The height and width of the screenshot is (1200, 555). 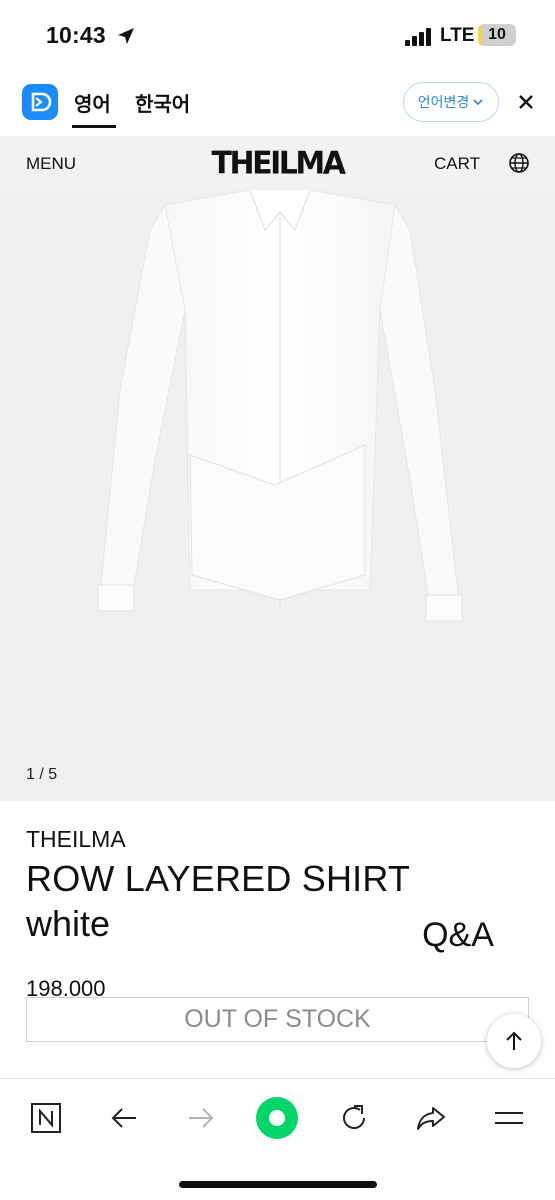 I want to click on change-language-label: 언어변경, so click(x=443, y=102).